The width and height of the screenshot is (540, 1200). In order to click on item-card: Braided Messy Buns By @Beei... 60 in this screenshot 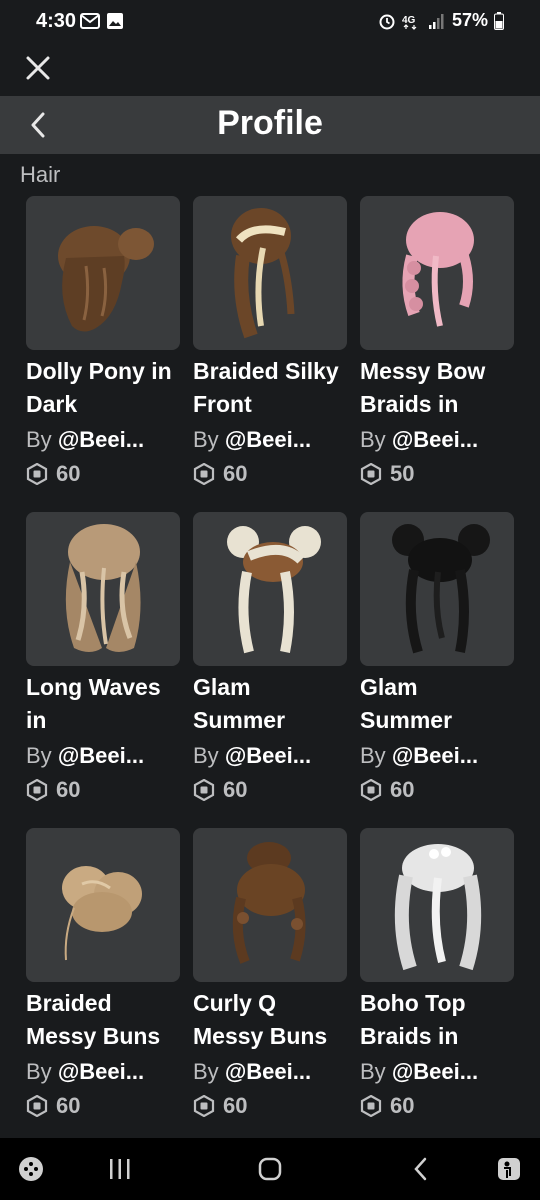, I will do `click(103, 975)`.